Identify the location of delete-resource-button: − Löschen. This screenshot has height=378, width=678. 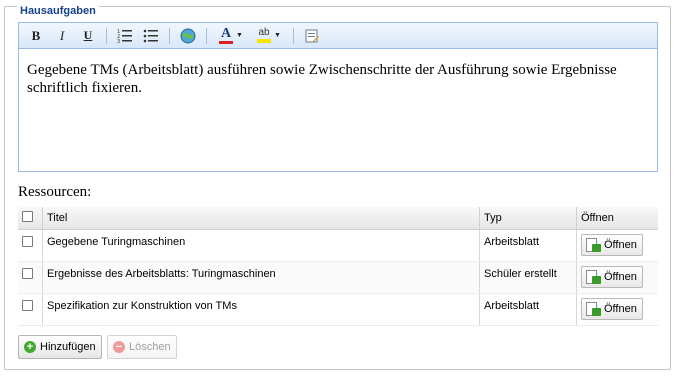
(142, 347).